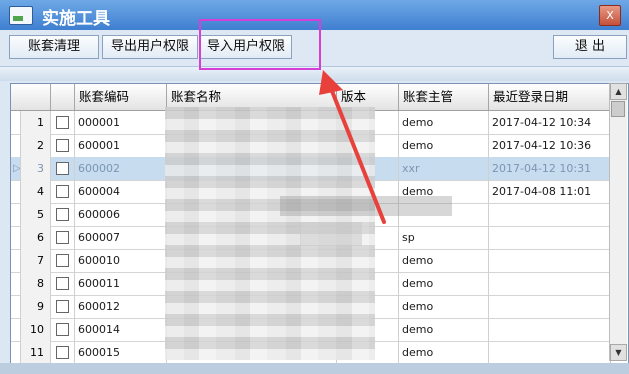 Image resolution: width=629 pixels, height=374 pixels. Describe the element at coordinates (618, 109) in the screenshot. I see `scroll-thumb` at that location.